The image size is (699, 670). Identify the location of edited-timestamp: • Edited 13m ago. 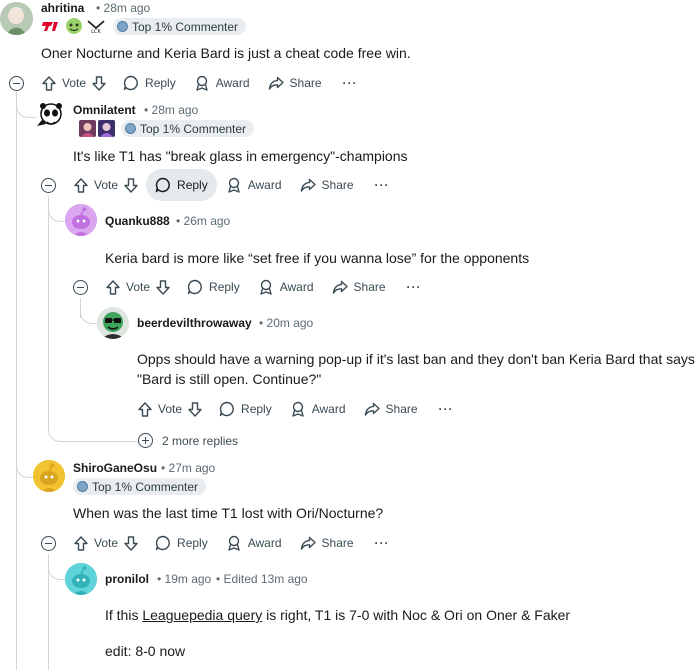
(262, 579).